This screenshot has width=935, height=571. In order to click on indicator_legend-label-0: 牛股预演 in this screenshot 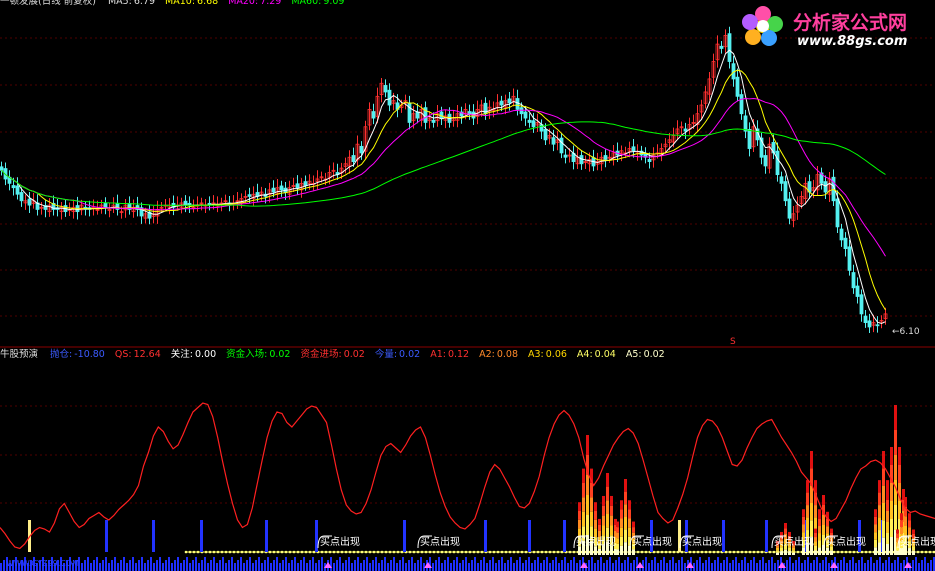, I will do `click(19, 354)`.